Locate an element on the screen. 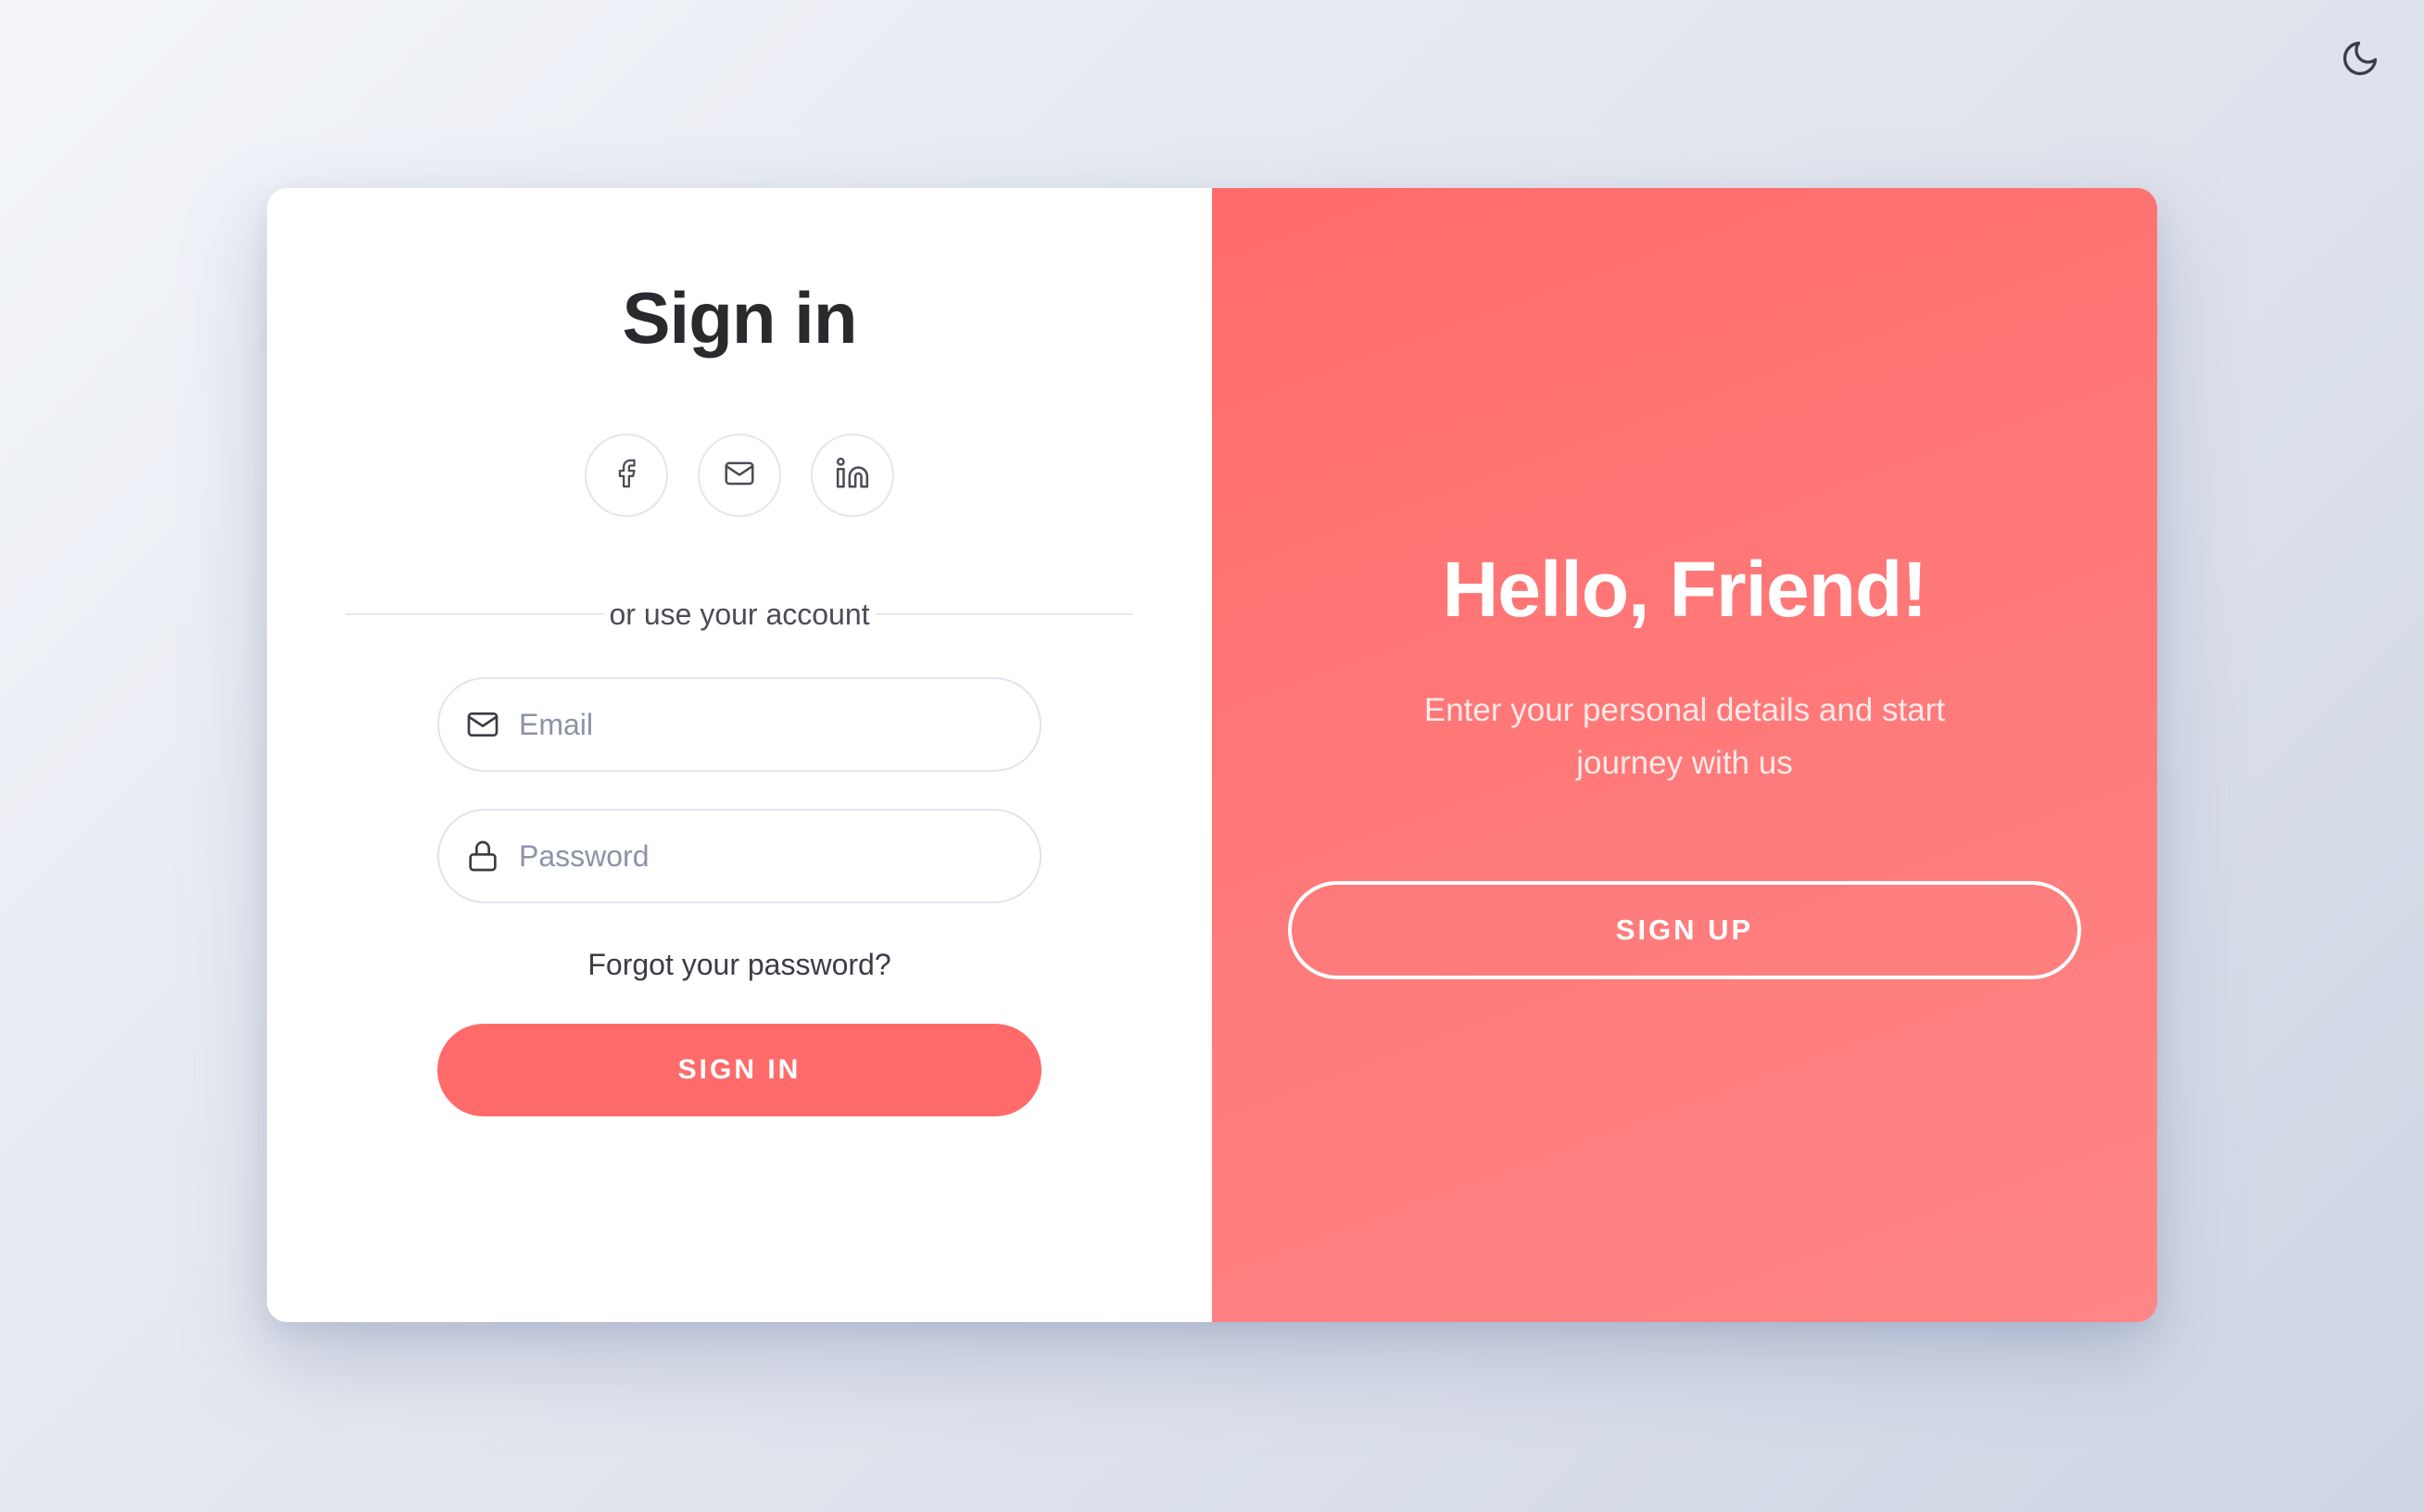  moon-icon is located at coordinates (2360, 61).